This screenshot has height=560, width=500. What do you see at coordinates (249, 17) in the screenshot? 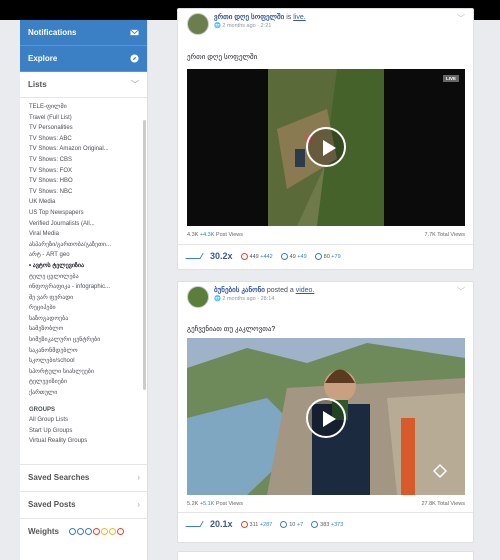
I see `post-author: ვრთი დღე სოფელში` at bounding box center [249, 17].